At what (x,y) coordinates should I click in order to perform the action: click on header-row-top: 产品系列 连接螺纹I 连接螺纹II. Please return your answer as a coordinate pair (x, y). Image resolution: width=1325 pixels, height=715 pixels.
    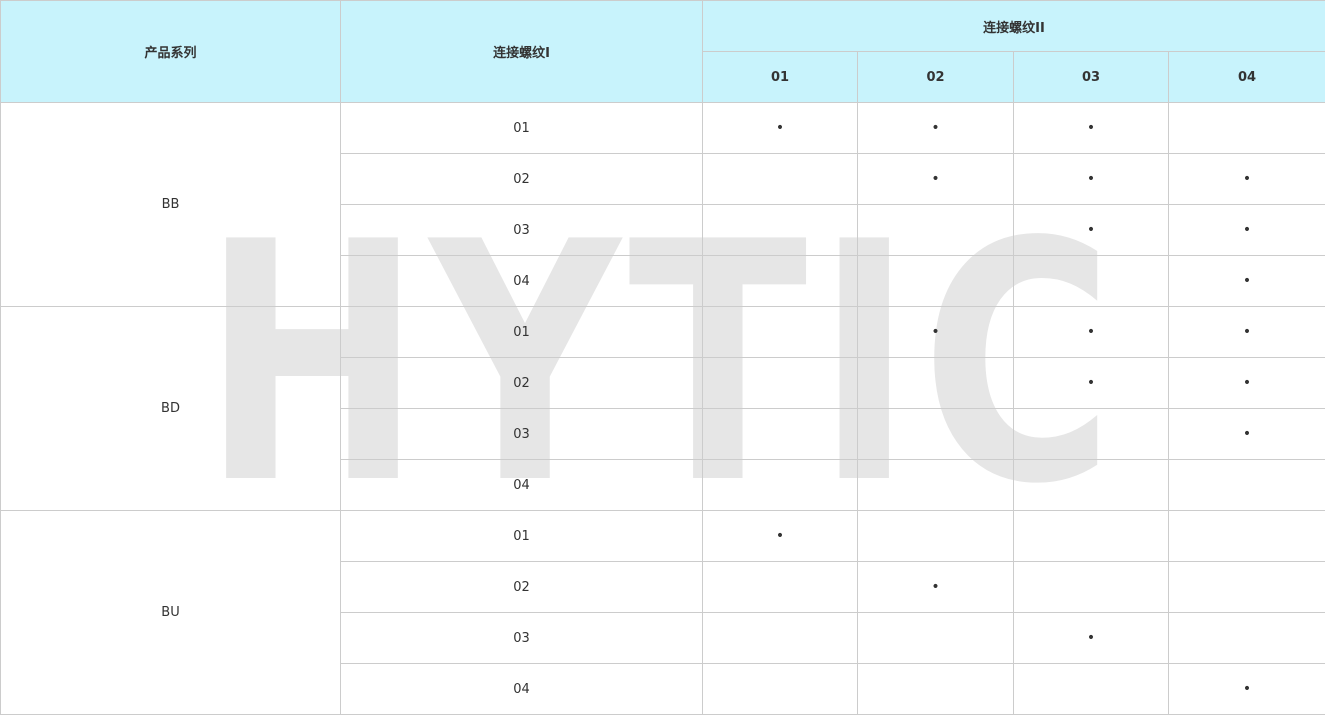
    Looking at the image, I should click on (662, 51).